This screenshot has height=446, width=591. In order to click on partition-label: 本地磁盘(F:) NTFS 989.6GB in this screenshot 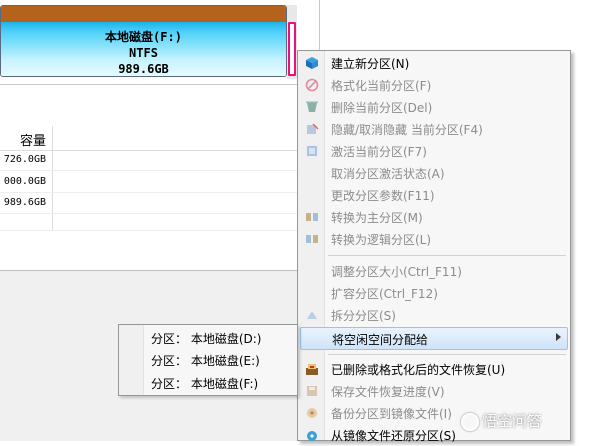, I will do `click(143, 52)`.